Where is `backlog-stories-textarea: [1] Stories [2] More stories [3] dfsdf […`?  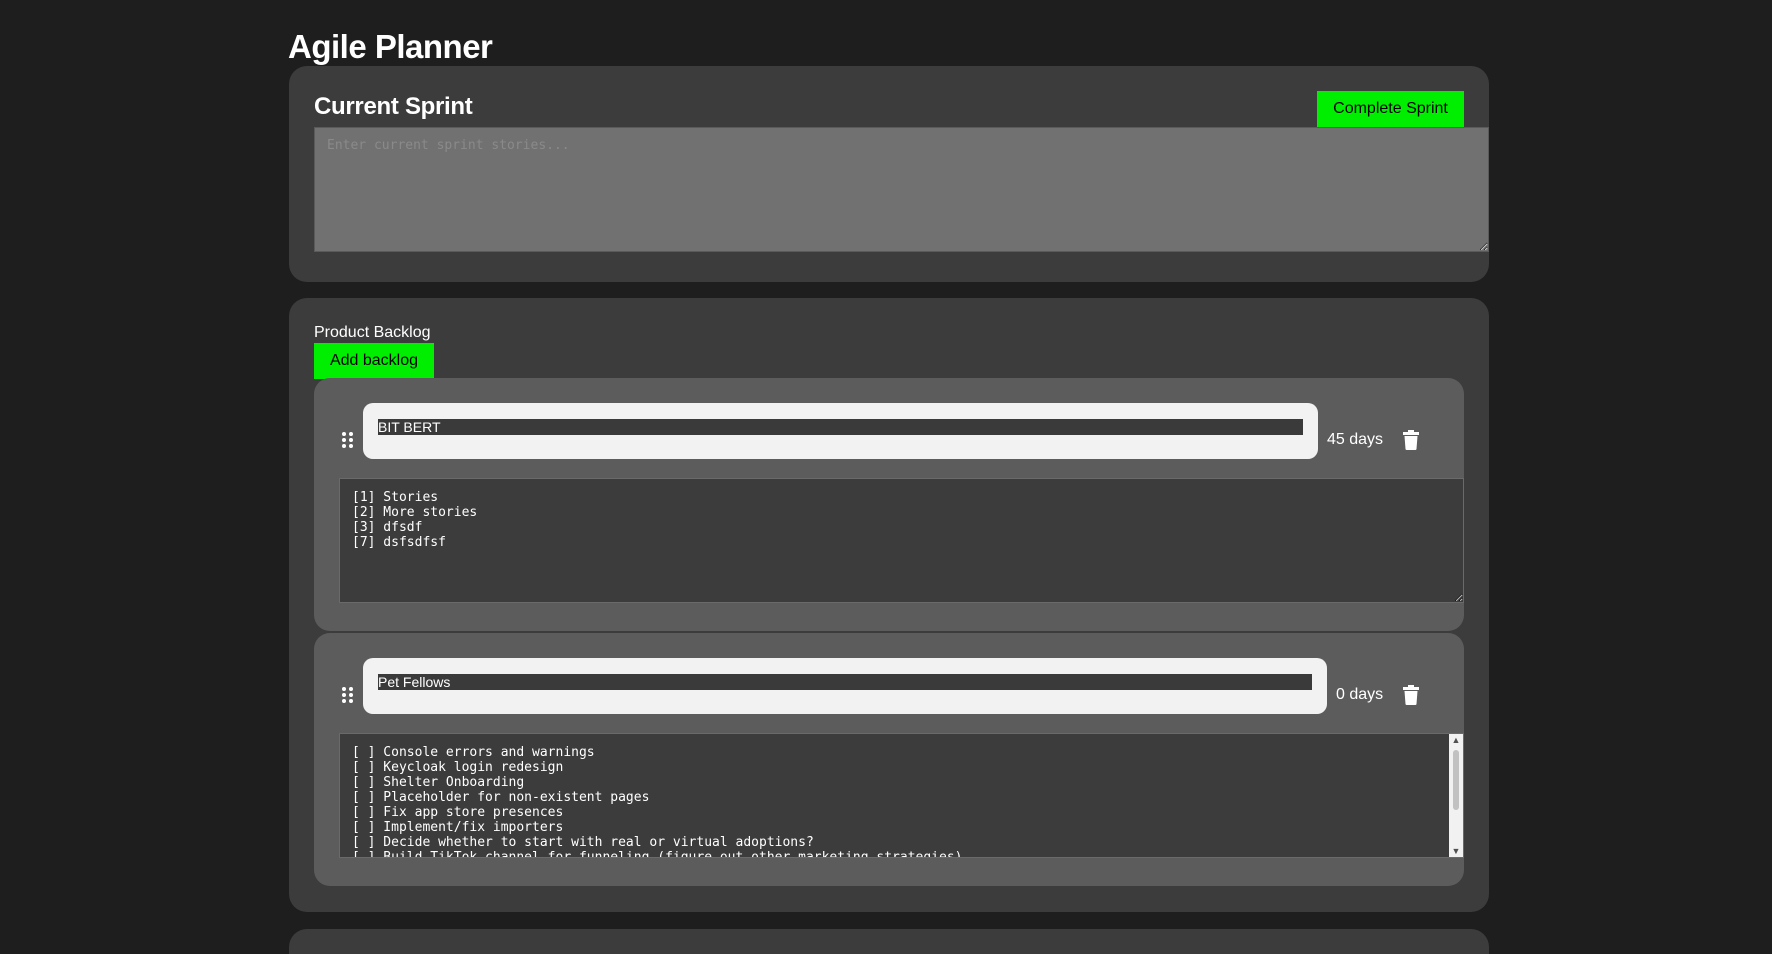 backlog-stories-textarea: [1] Stories [2] More stories [3] dfsdf [… is located at coordinates (901, 540).